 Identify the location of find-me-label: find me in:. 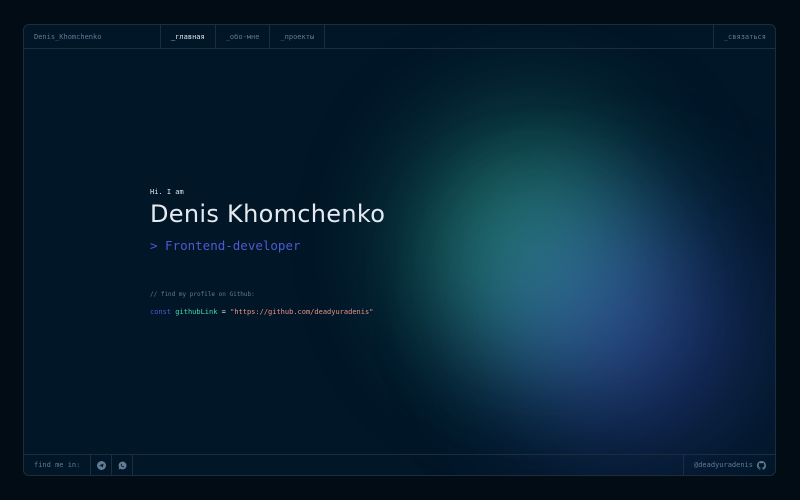
(58, 465).